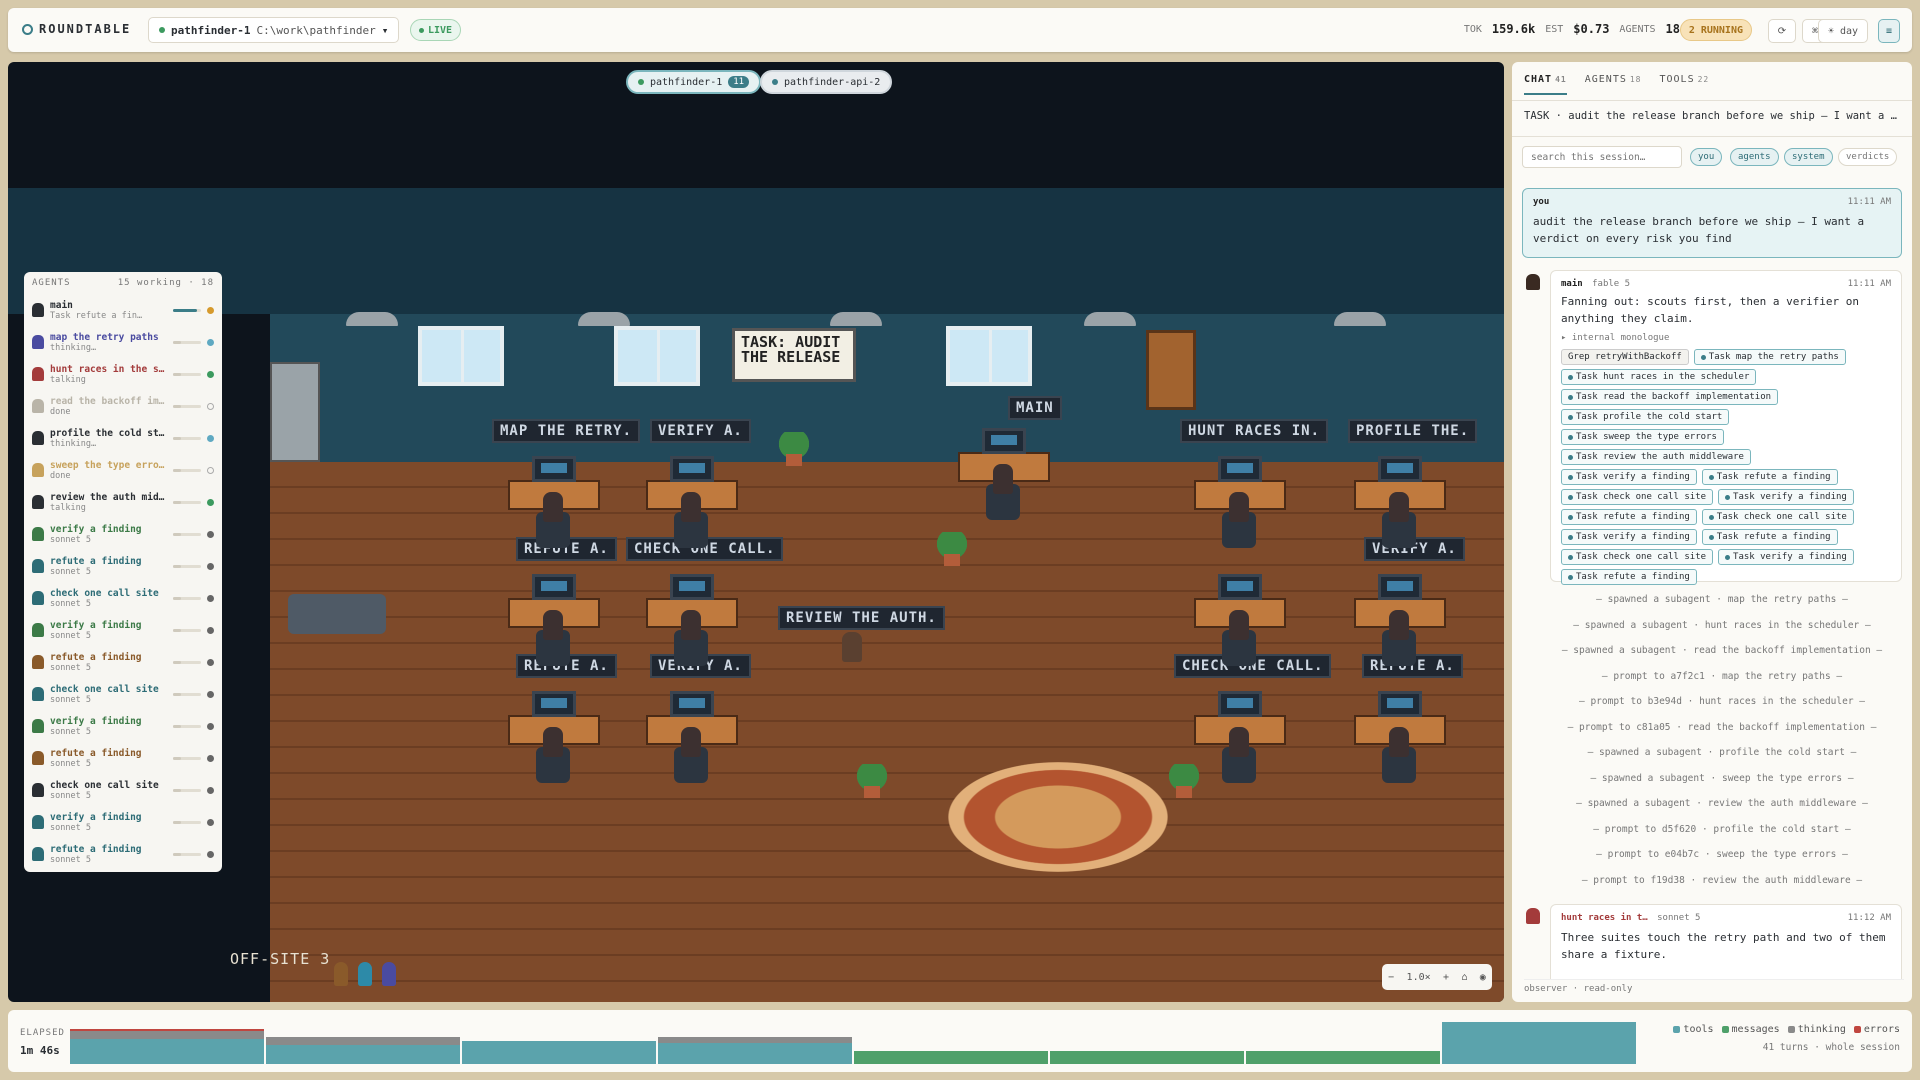 This screenshot has height=1080, width=1920. What do you see at coordinates (1868, 157) in the screenshot?
I see `filter-verdicts: verdicts` at bounding box center [1868, 157].